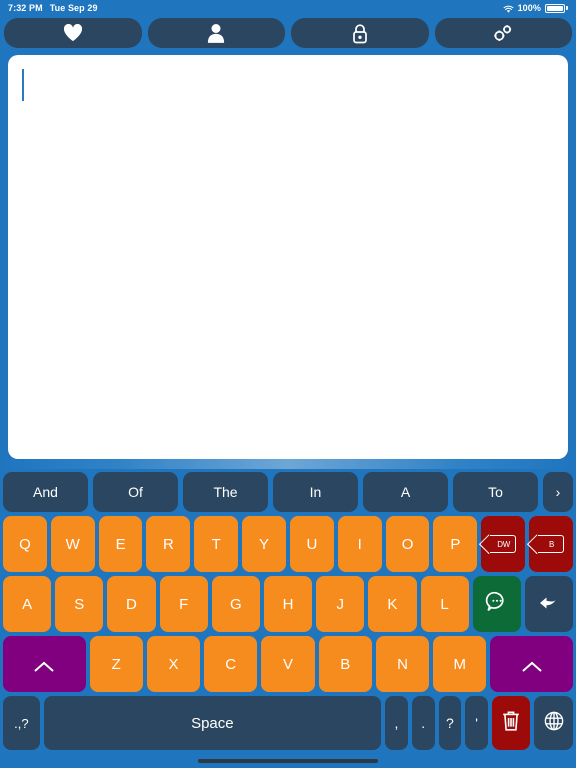  I want to click on suggestion-item: And, so click(45, 492).